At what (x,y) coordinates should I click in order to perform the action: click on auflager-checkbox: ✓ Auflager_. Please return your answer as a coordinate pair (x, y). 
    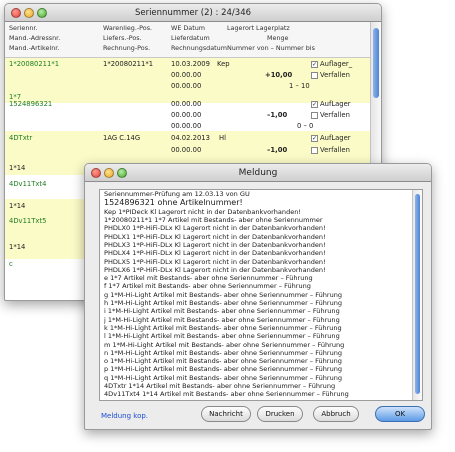
    Looking at the image, I should click on (331, 64).